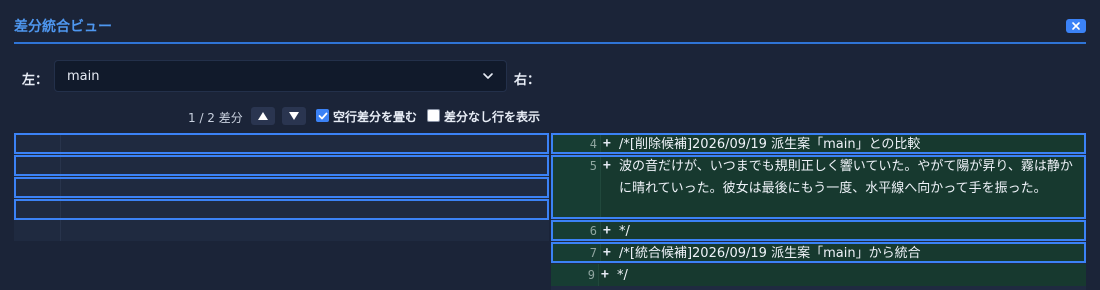 This screenshot has width=1100, height=290. What do you see at coordinates (492, 116) in the screenshot?
I see `show-same-label: 差分なし行を表示` at bounding box center [492, 116].